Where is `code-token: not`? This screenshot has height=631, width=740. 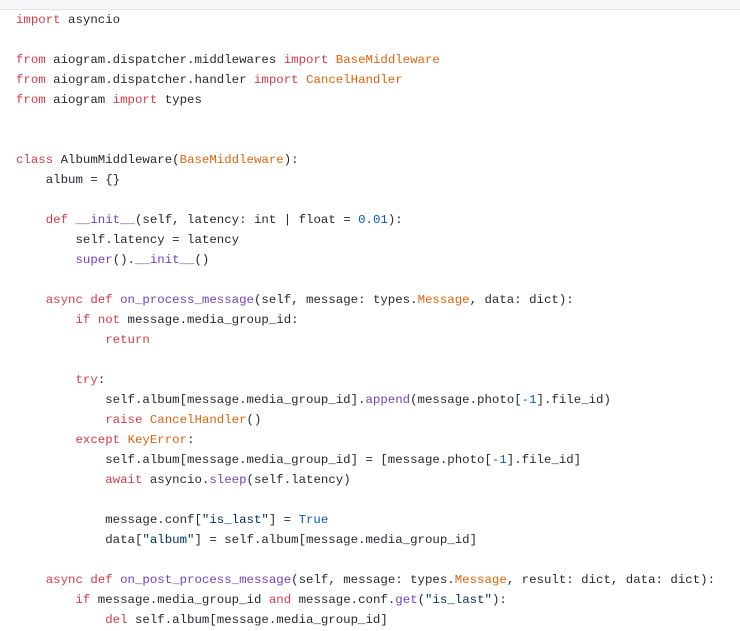 code-token: not is located at coordinates (109, 320).